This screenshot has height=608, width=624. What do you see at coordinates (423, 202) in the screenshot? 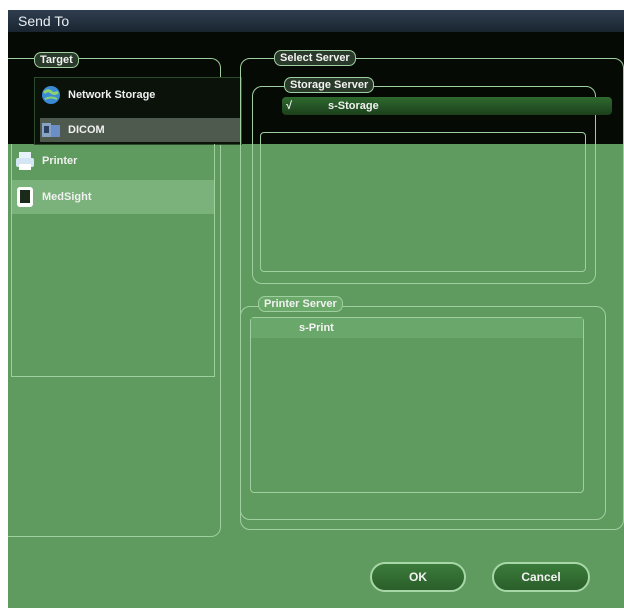
I see `storage-server-list` at bounding box center [423, 202].